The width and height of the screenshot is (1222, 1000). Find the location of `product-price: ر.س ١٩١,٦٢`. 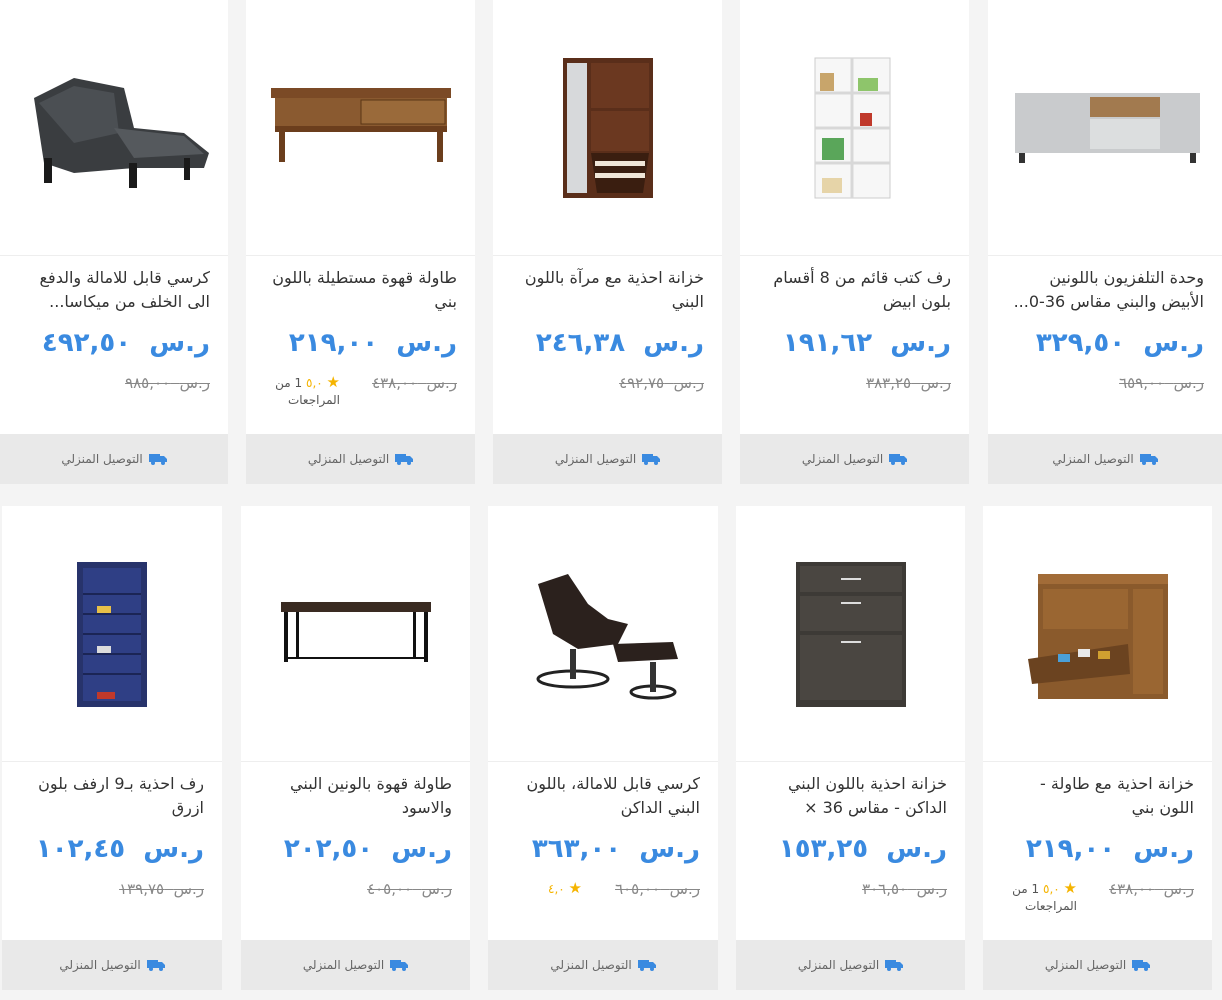

product-price: ر.س ١٩١,٦٢ is located at coordinates (866, 343).